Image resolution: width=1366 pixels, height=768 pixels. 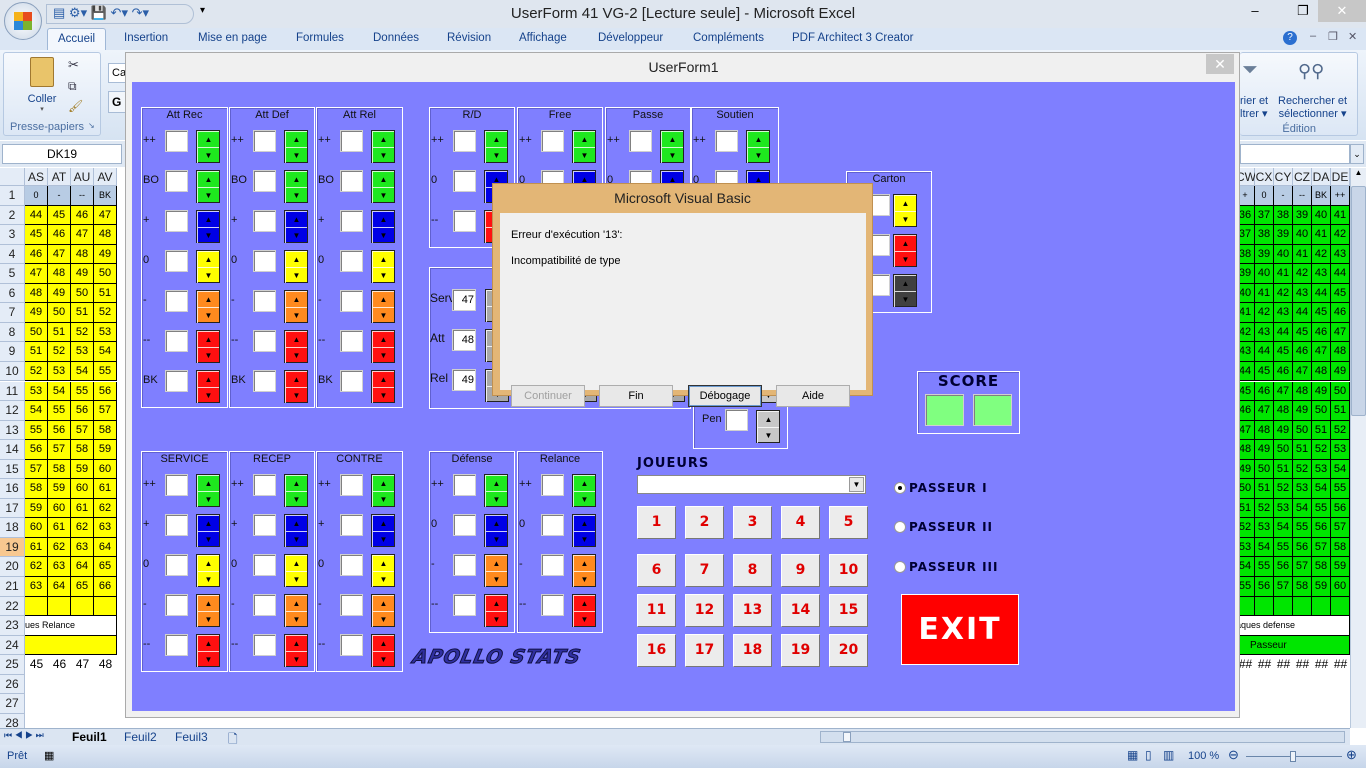 I want to click on data-cell: 55, so click(x=105, y=371).